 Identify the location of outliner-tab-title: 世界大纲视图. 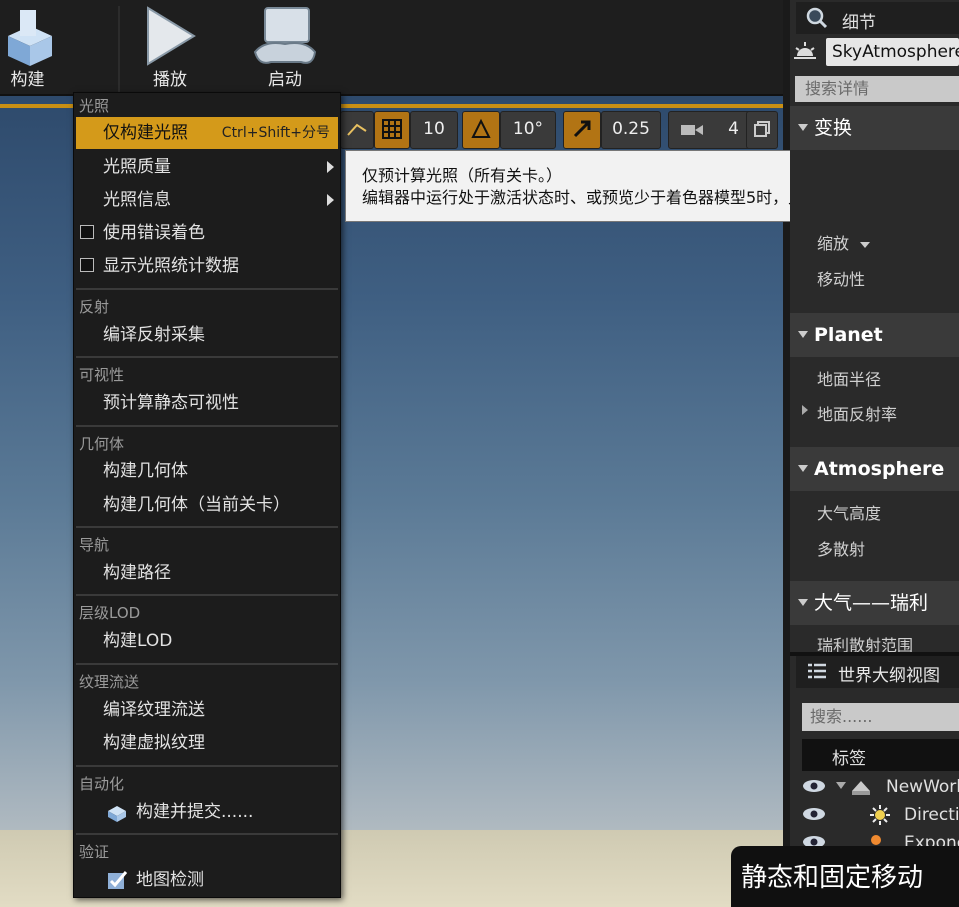
(889, 676).